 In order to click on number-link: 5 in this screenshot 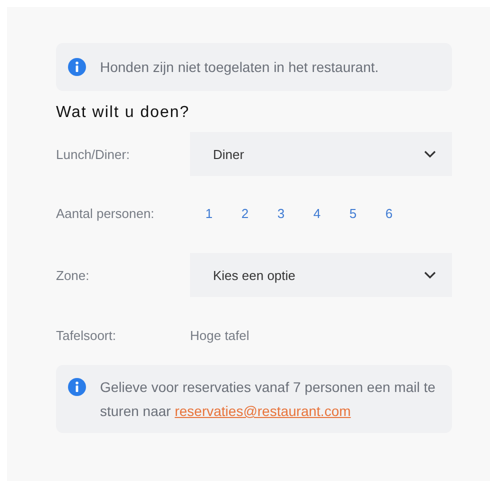, I will do `click(353, 213)`.